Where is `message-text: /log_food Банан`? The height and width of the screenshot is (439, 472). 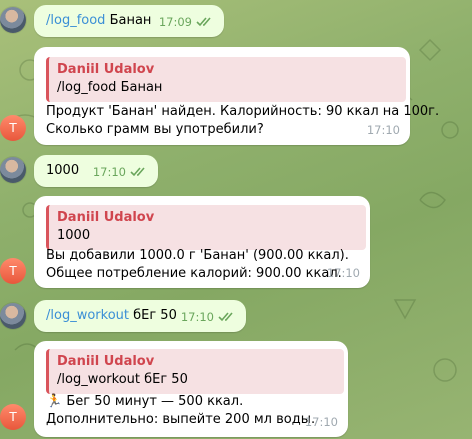 message-text: /log_food Банан is located at coordinates (99, 20).